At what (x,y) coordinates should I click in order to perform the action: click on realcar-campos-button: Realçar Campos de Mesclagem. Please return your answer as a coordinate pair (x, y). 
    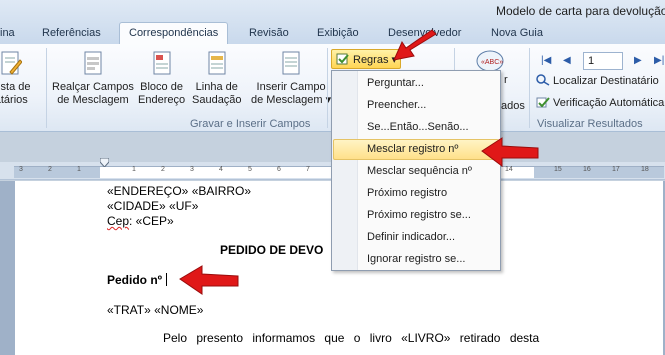
    Looking at the image, I should click on (93, 78).